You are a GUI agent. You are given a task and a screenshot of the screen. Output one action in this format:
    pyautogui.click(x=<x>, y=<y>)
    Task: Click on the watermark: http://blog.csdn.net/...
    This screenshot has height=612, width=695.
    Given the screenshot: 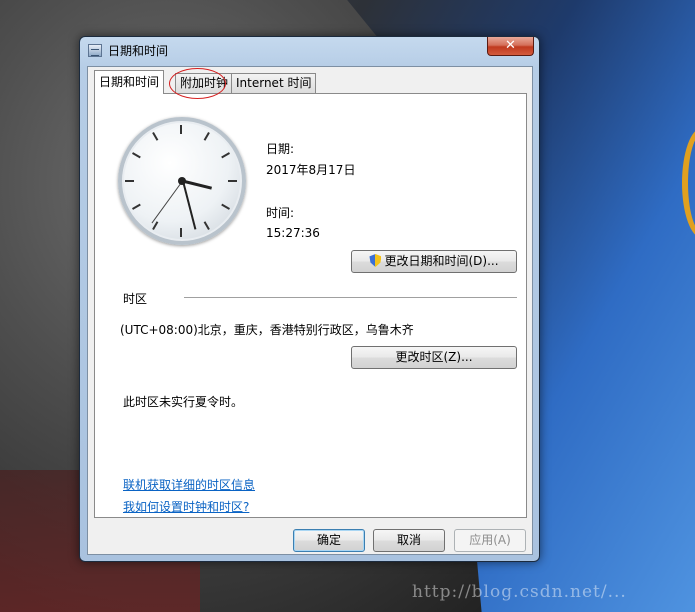 What is the action you would take?
    pyautogui.click(x=519, y=592)
    